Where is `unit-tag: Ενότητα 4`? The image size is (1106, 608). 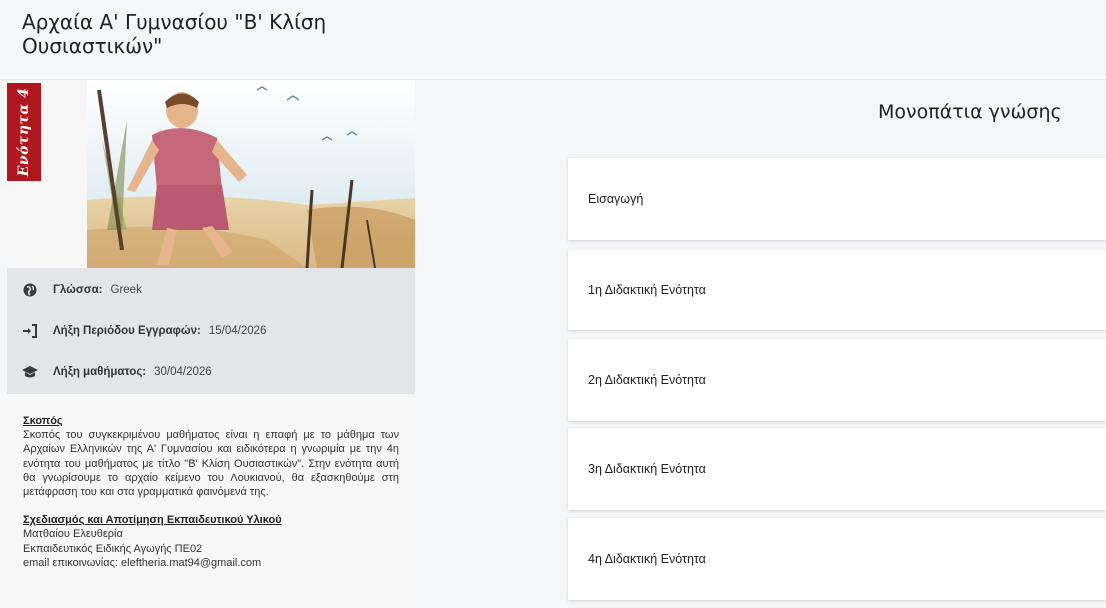 unit-tag: Ενότητα 4 is located at coordinates (24, 132).